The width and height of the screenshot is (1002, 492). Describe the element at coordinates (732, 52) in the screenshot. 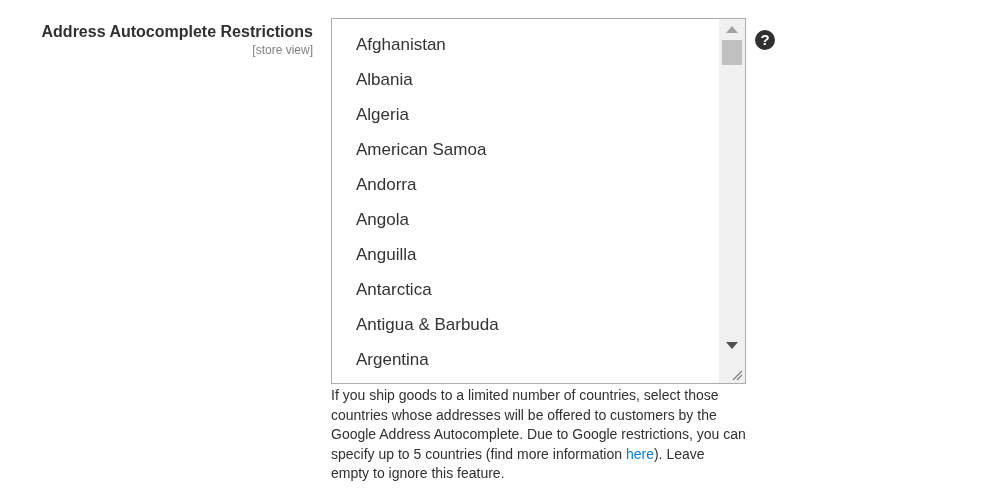

I see `scroll-thumb` at that location.